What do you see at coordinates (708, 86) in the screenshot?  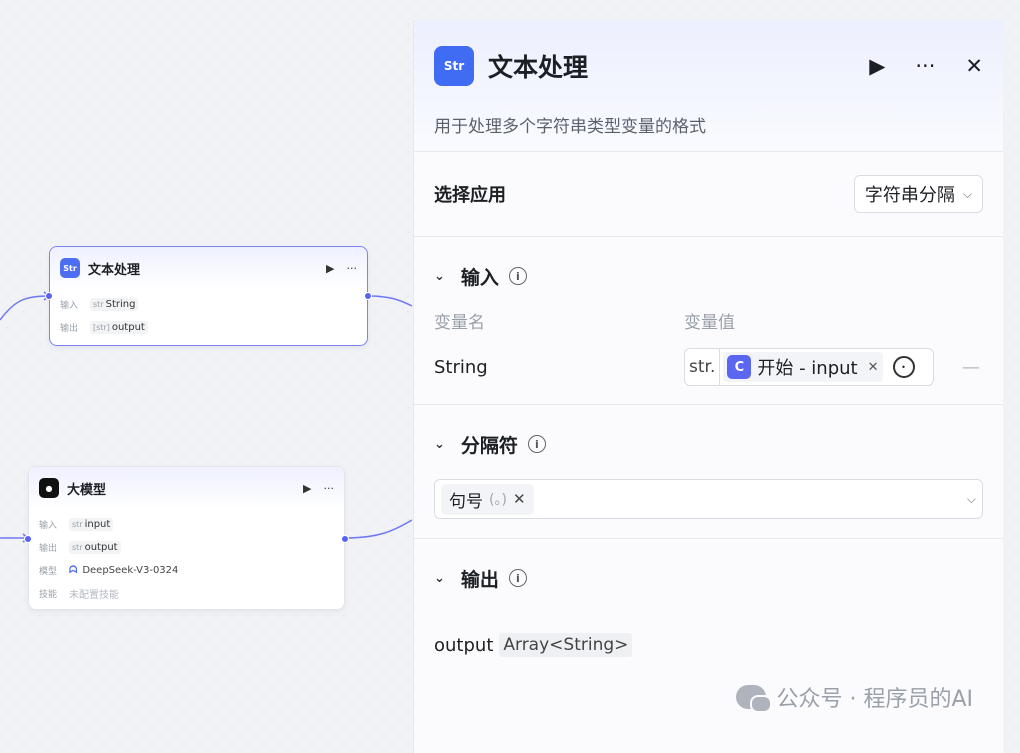 I see `panel-header: Str 文本处理 ▶ ··· ✕ 用于处理多个字符串类型变量的格式` at bounding box center [708, 86].